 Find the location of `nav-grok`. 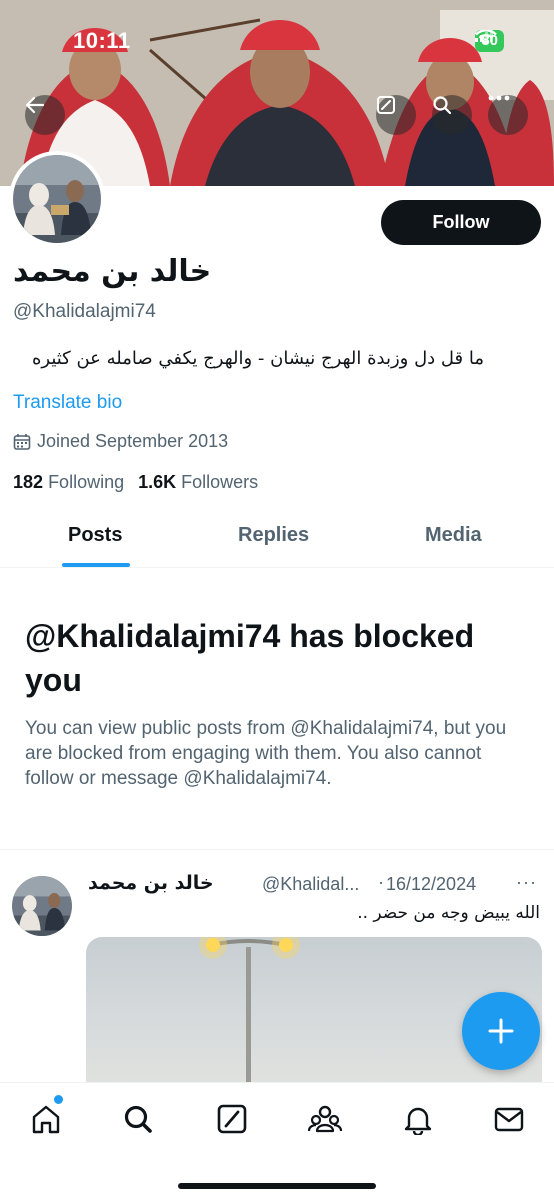

nav-grok is located at coordinates (232, 1119).